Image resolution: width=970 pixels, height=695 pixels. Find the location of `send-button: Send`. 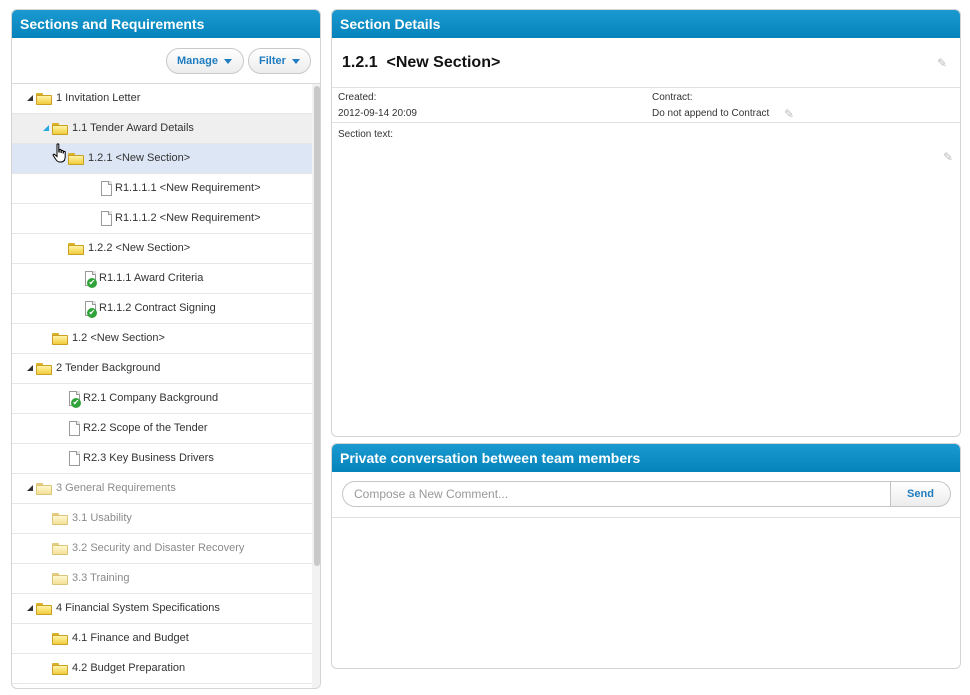

send-button: Send is located at coordinates (920, 494).